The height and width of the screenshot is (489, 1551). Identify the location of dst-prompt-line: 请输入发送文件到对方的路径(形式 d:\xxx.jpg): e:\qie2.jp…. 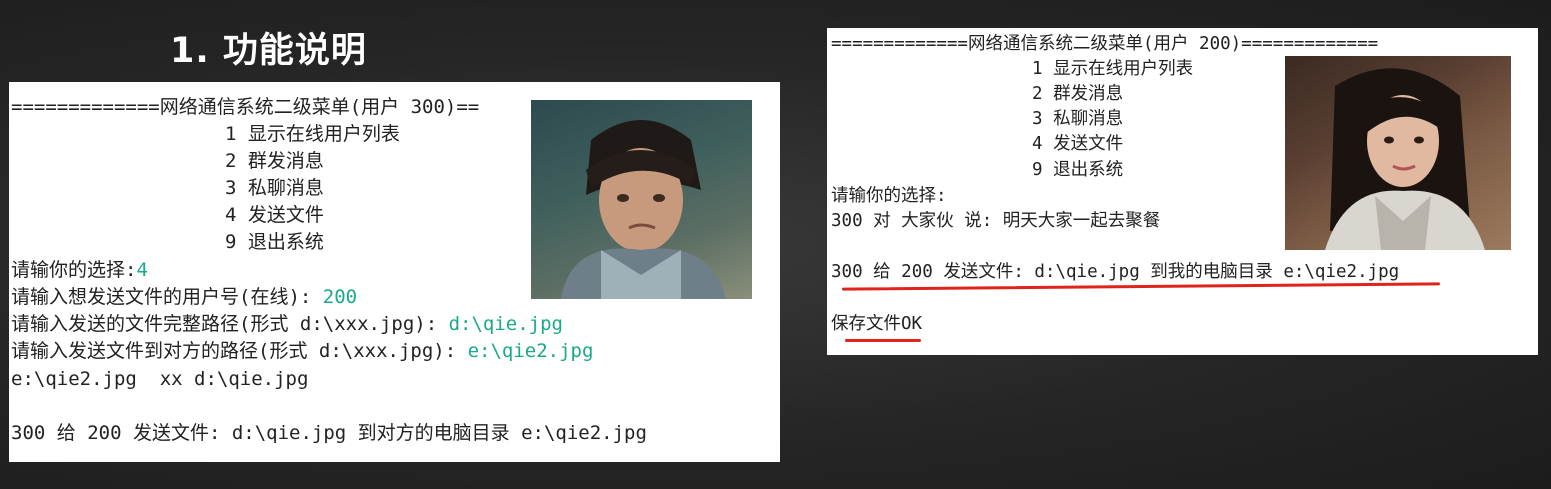
(302, 351).